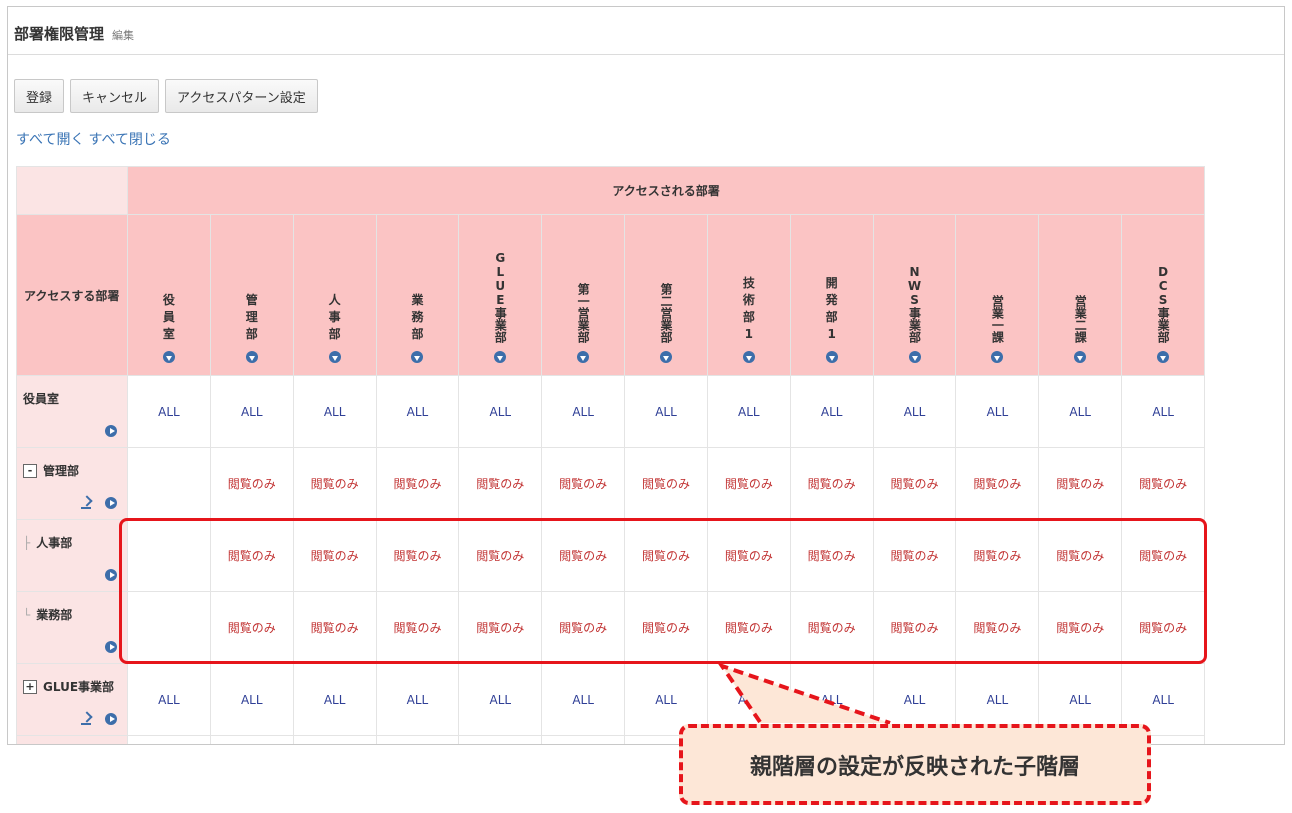  Describe the element at coordinates (30, 686) in the screenshot. I see `expand-icon: +` at that location.